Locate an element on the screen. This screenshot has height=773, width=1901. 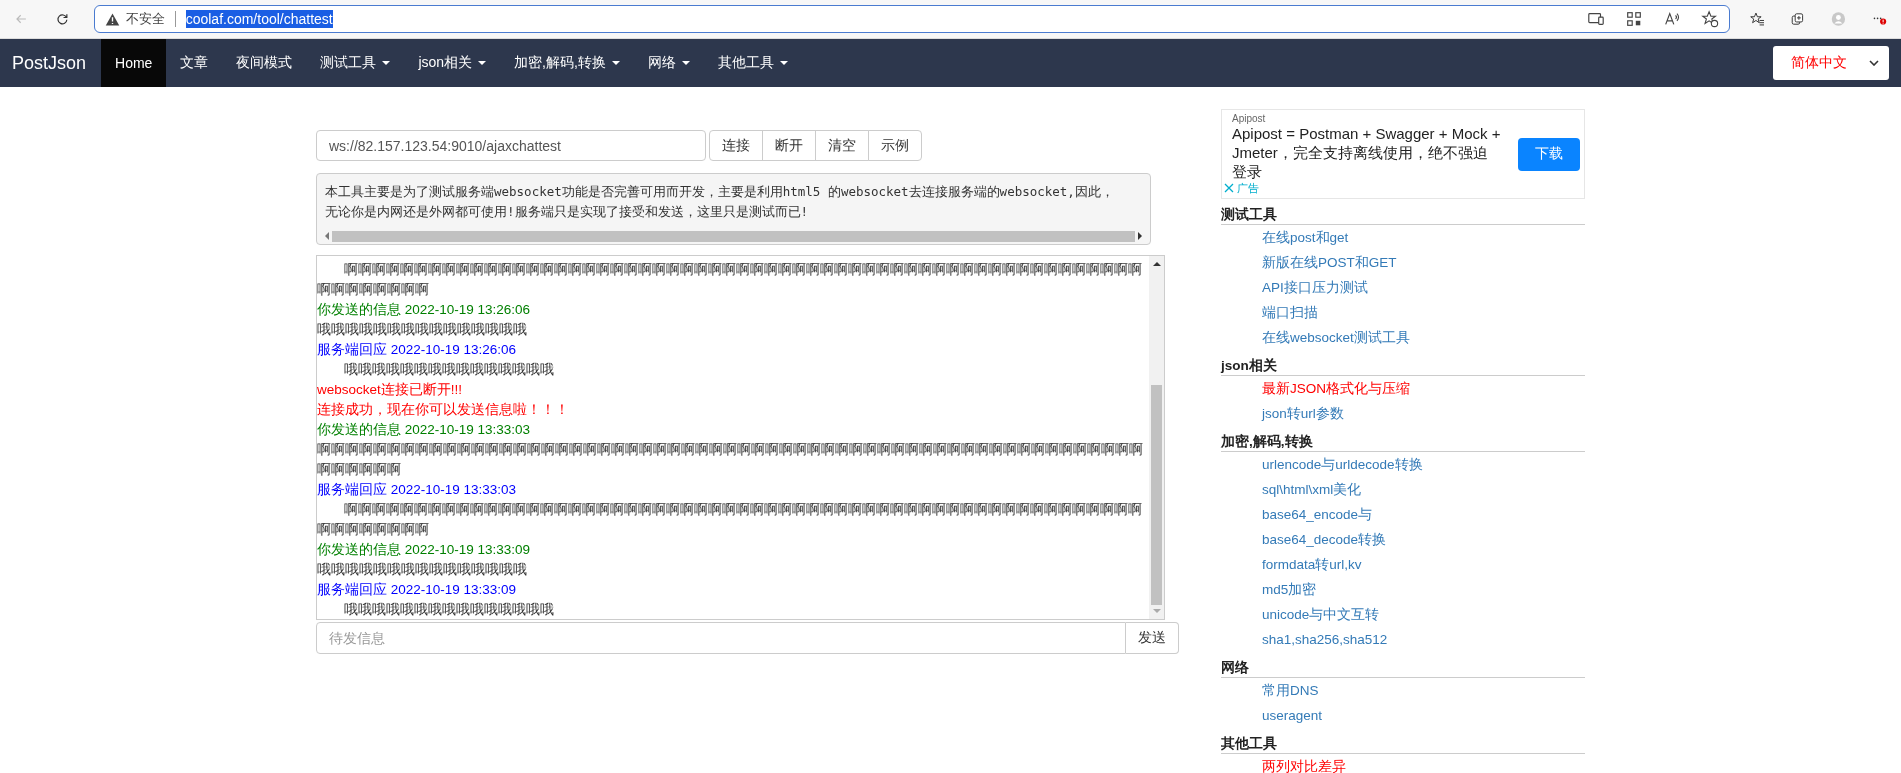
address-bar: 不安全 coolaf.com/tool/chattest is located at coordinates (911, 19).